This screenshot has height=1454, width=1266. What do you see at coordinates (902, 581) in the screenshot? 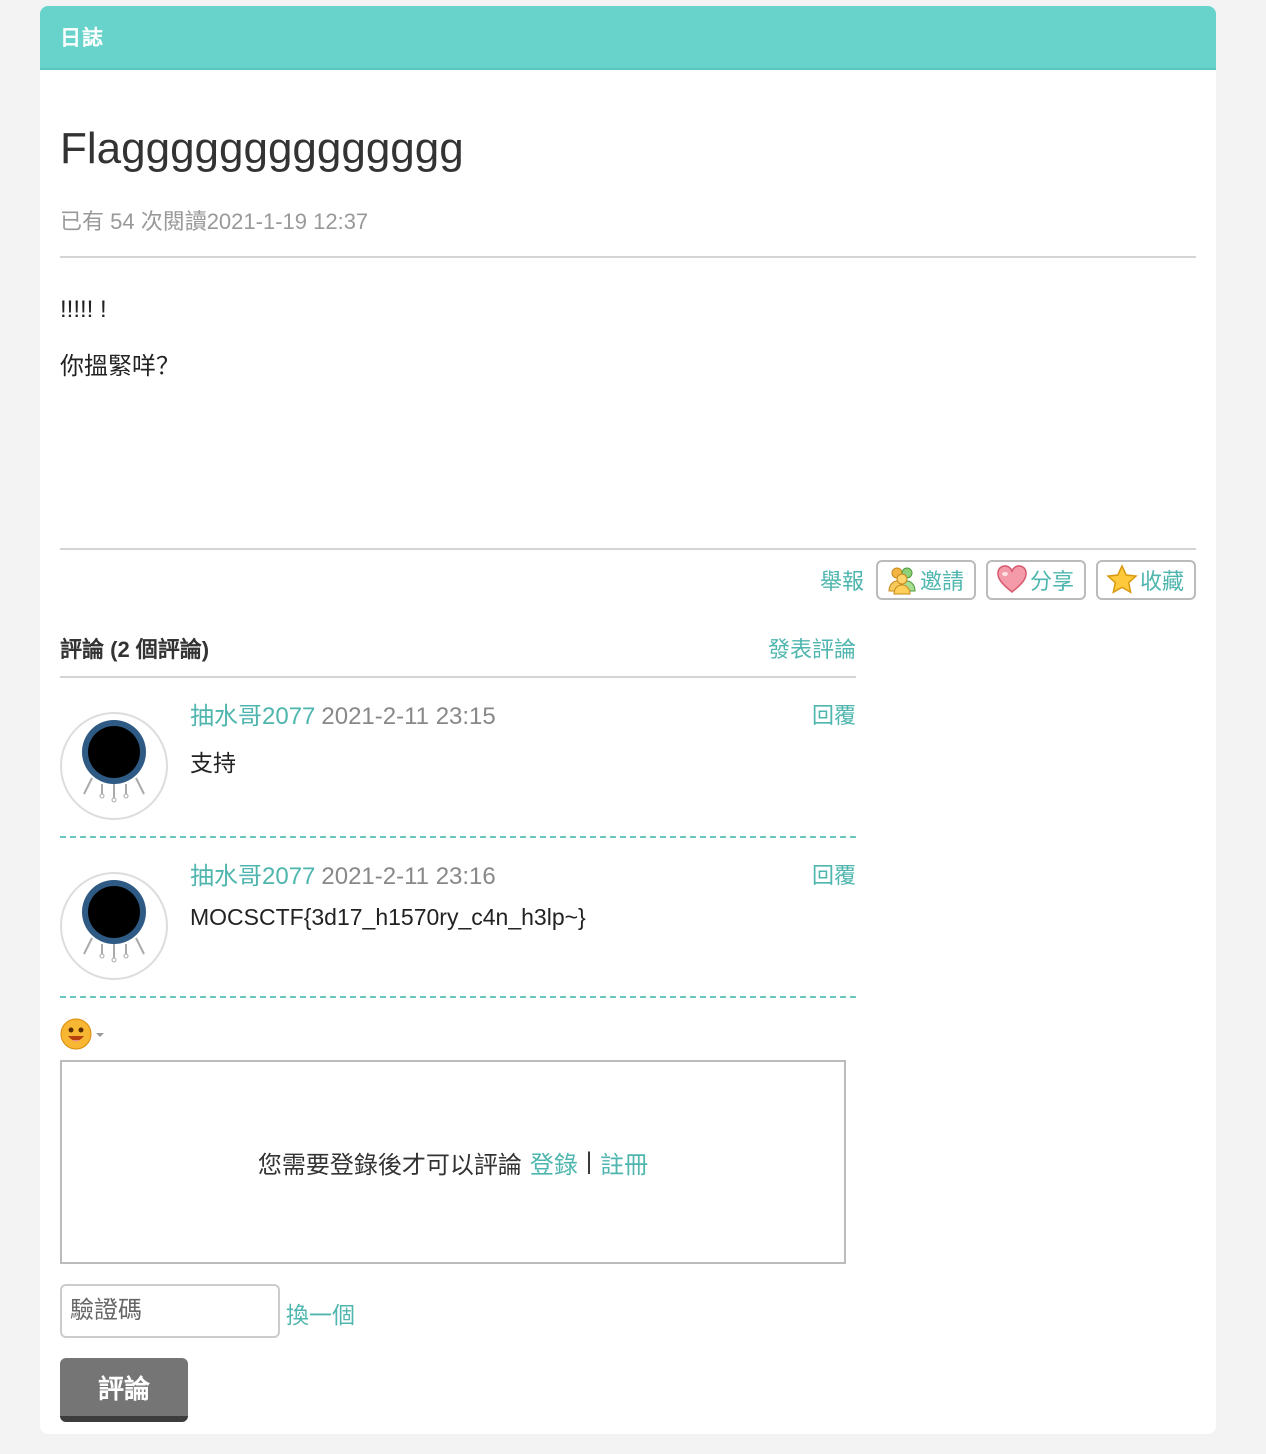
I see `users-icon` at bounding box center [902, 581].